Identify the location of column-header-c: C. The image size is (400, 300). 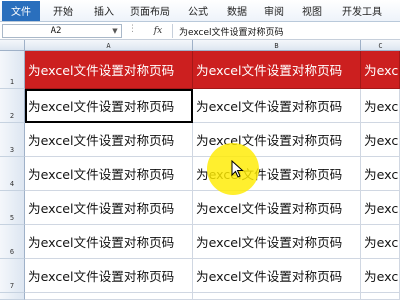
(380, 45).